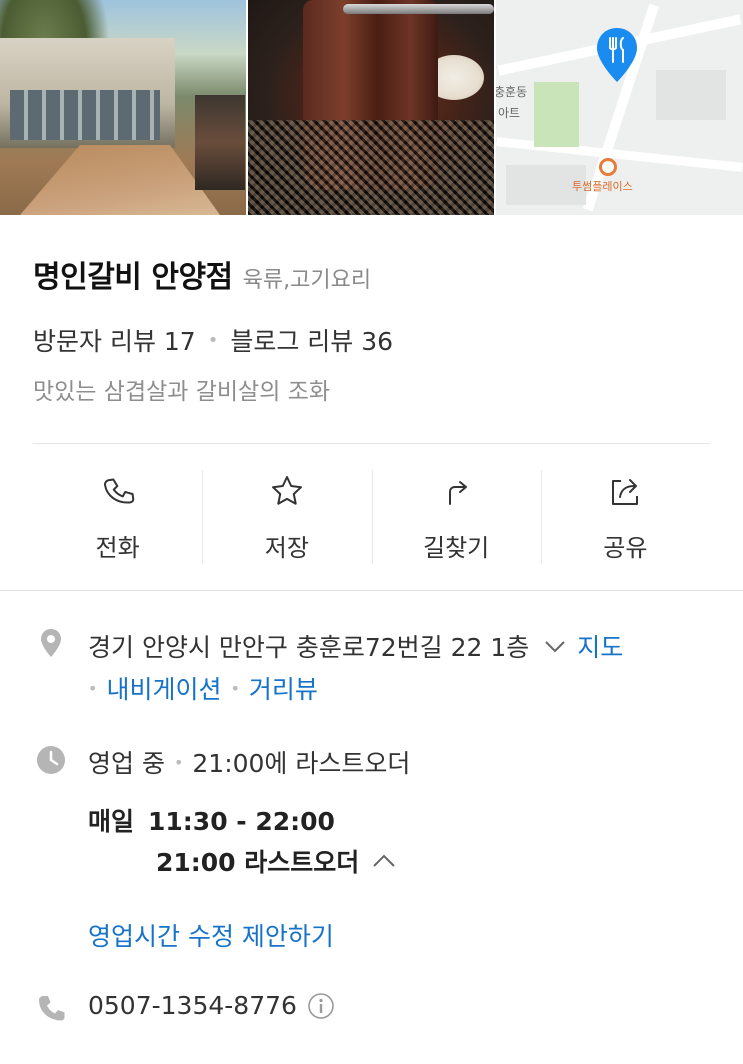 The image size is (743, 1064). Describe the element at coordinates (371, 590) in the screenshot. I see `section-divider` at that location.